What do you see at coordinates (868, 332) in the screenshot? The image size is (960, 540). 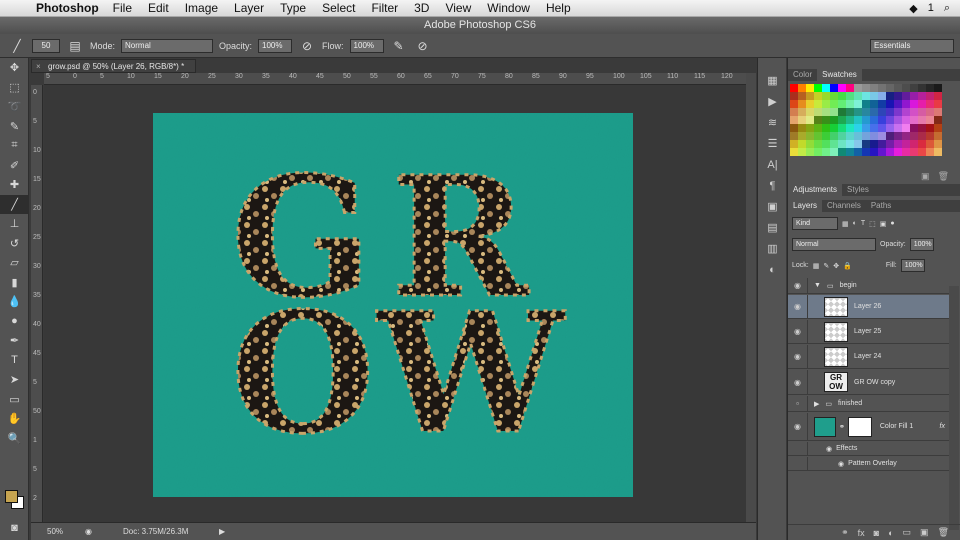 I see `layer-row-layer-25: ◉ Layer 25` at bounding box center [868, 332].